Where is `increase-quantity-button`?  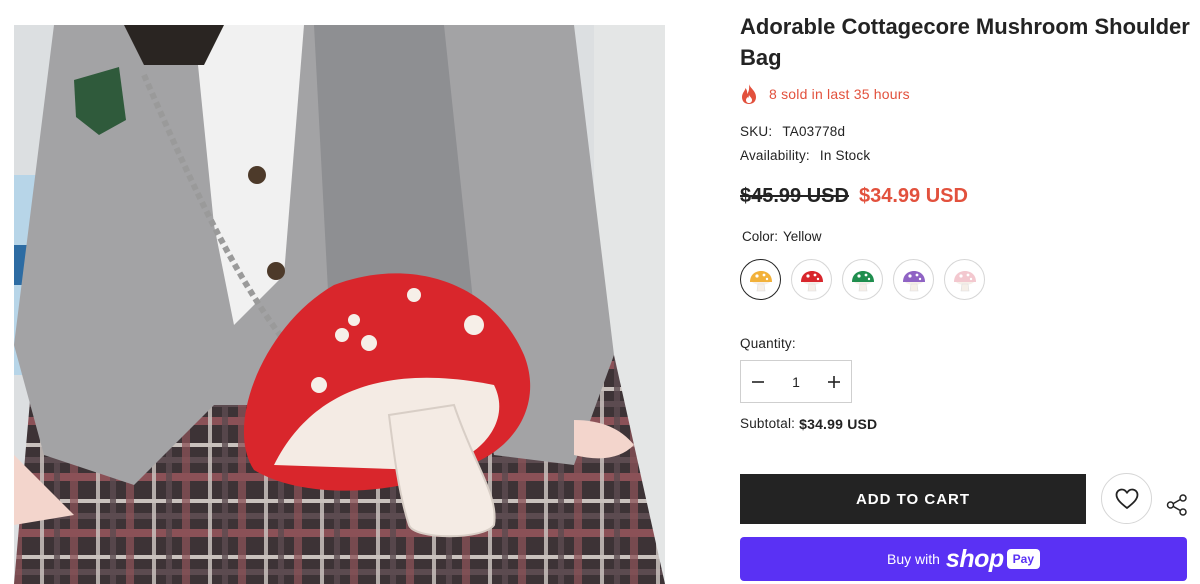 increase-quantity-button is located at coordinates (834, 381).